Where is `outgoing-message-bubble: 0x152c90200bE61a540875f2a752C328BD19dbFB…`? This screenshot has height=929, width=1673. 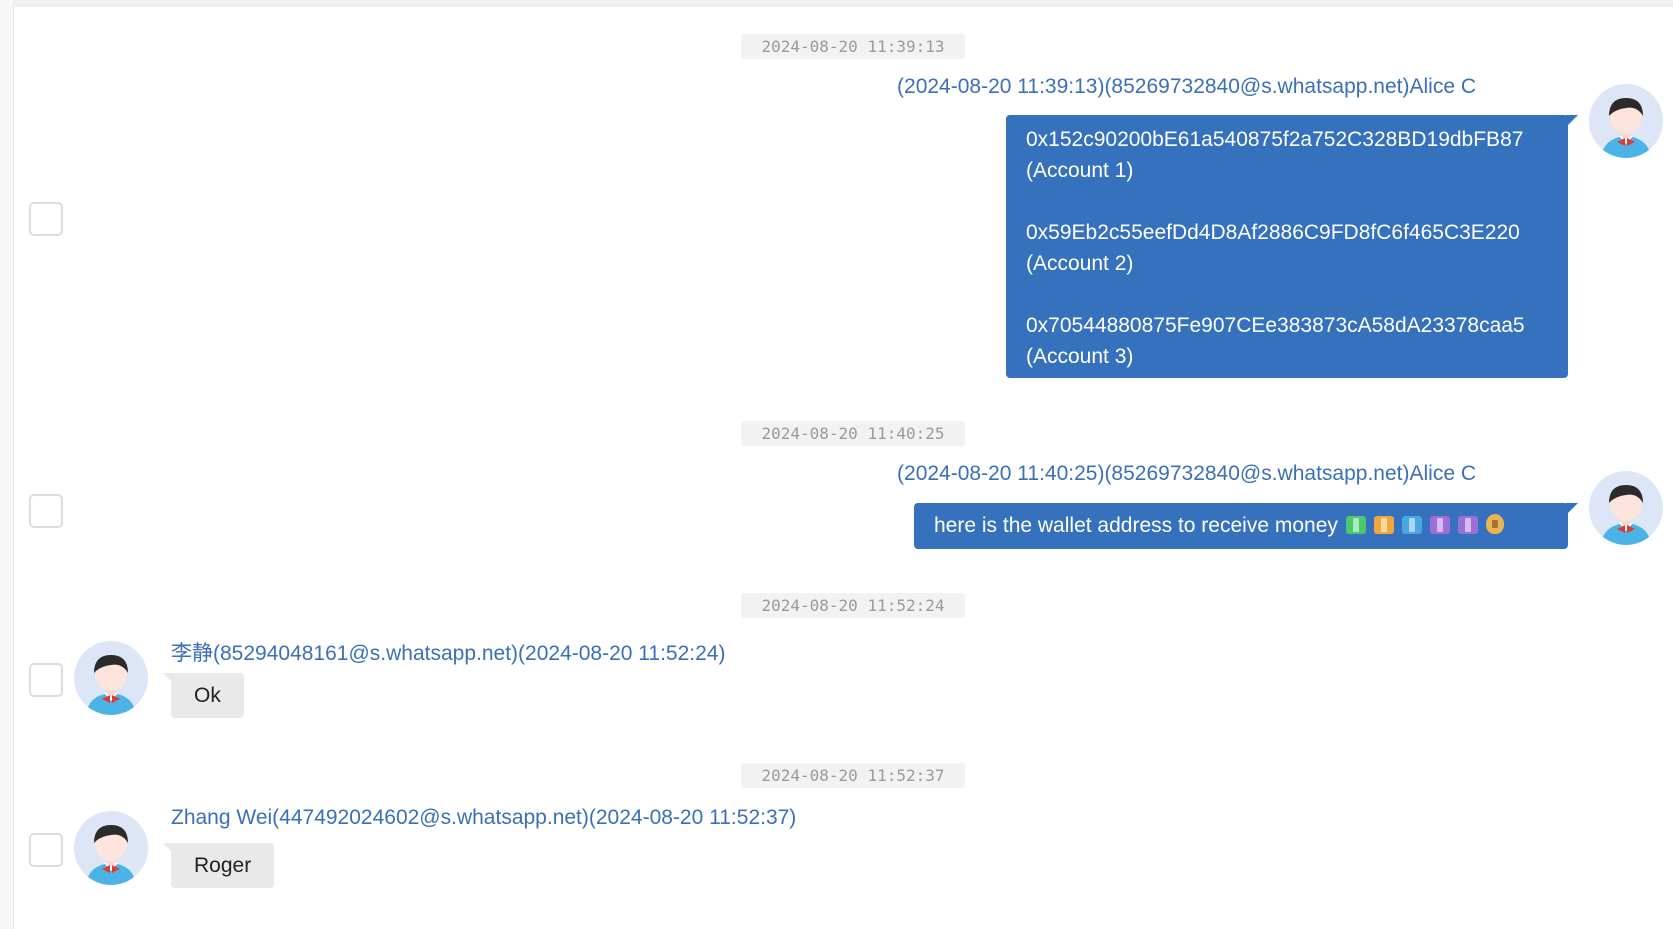 outgoing-message-bubble: 0x152c90200bE61a540875f2a752C328BD19dbFB… is located at coordinates (1292, 246).